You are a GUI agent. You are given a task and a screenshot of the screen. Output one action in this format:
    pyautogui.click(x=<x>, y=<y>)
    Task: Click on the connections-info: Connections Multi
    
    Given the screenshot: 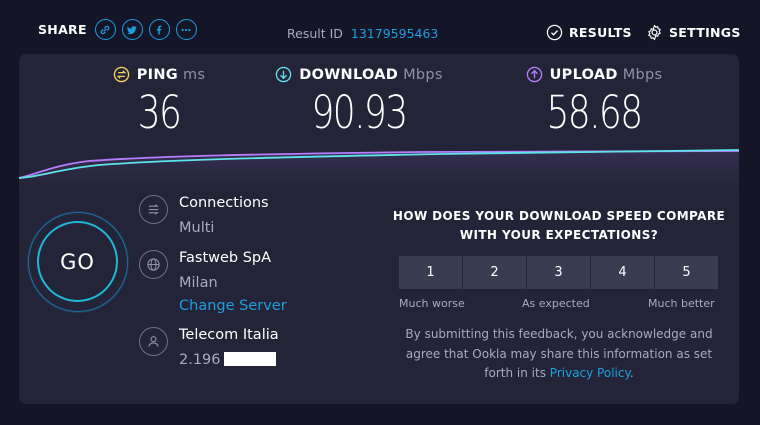 What is the action you would take?
    pyautogui.click(x=204, y=215)
    